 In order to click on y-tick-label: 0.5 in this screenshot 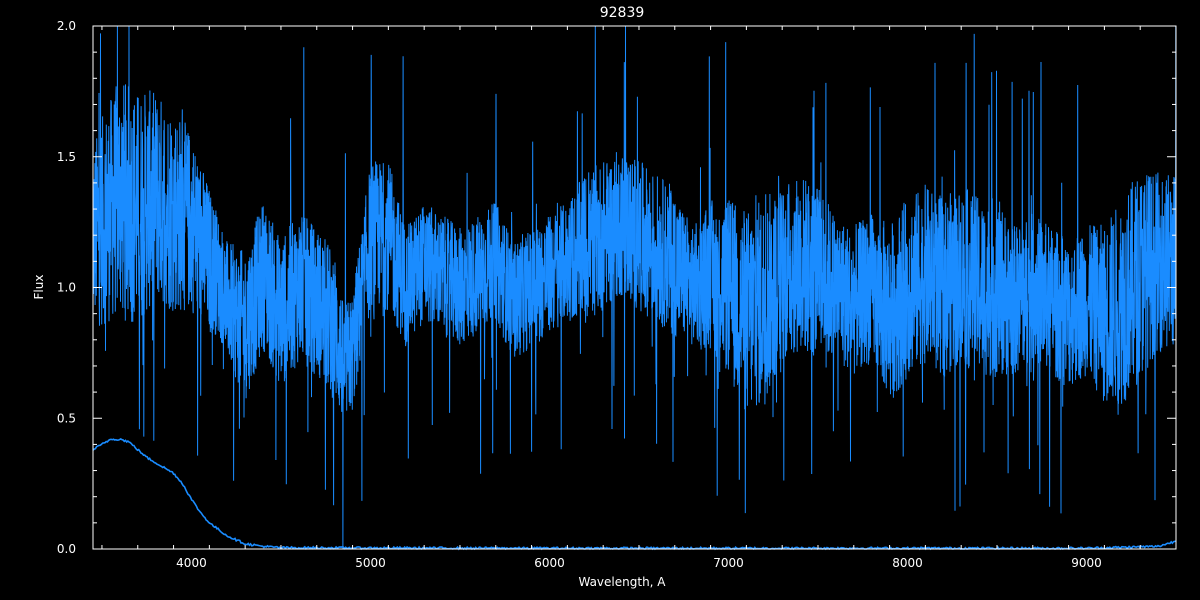, I will do `click(66, 418)`.